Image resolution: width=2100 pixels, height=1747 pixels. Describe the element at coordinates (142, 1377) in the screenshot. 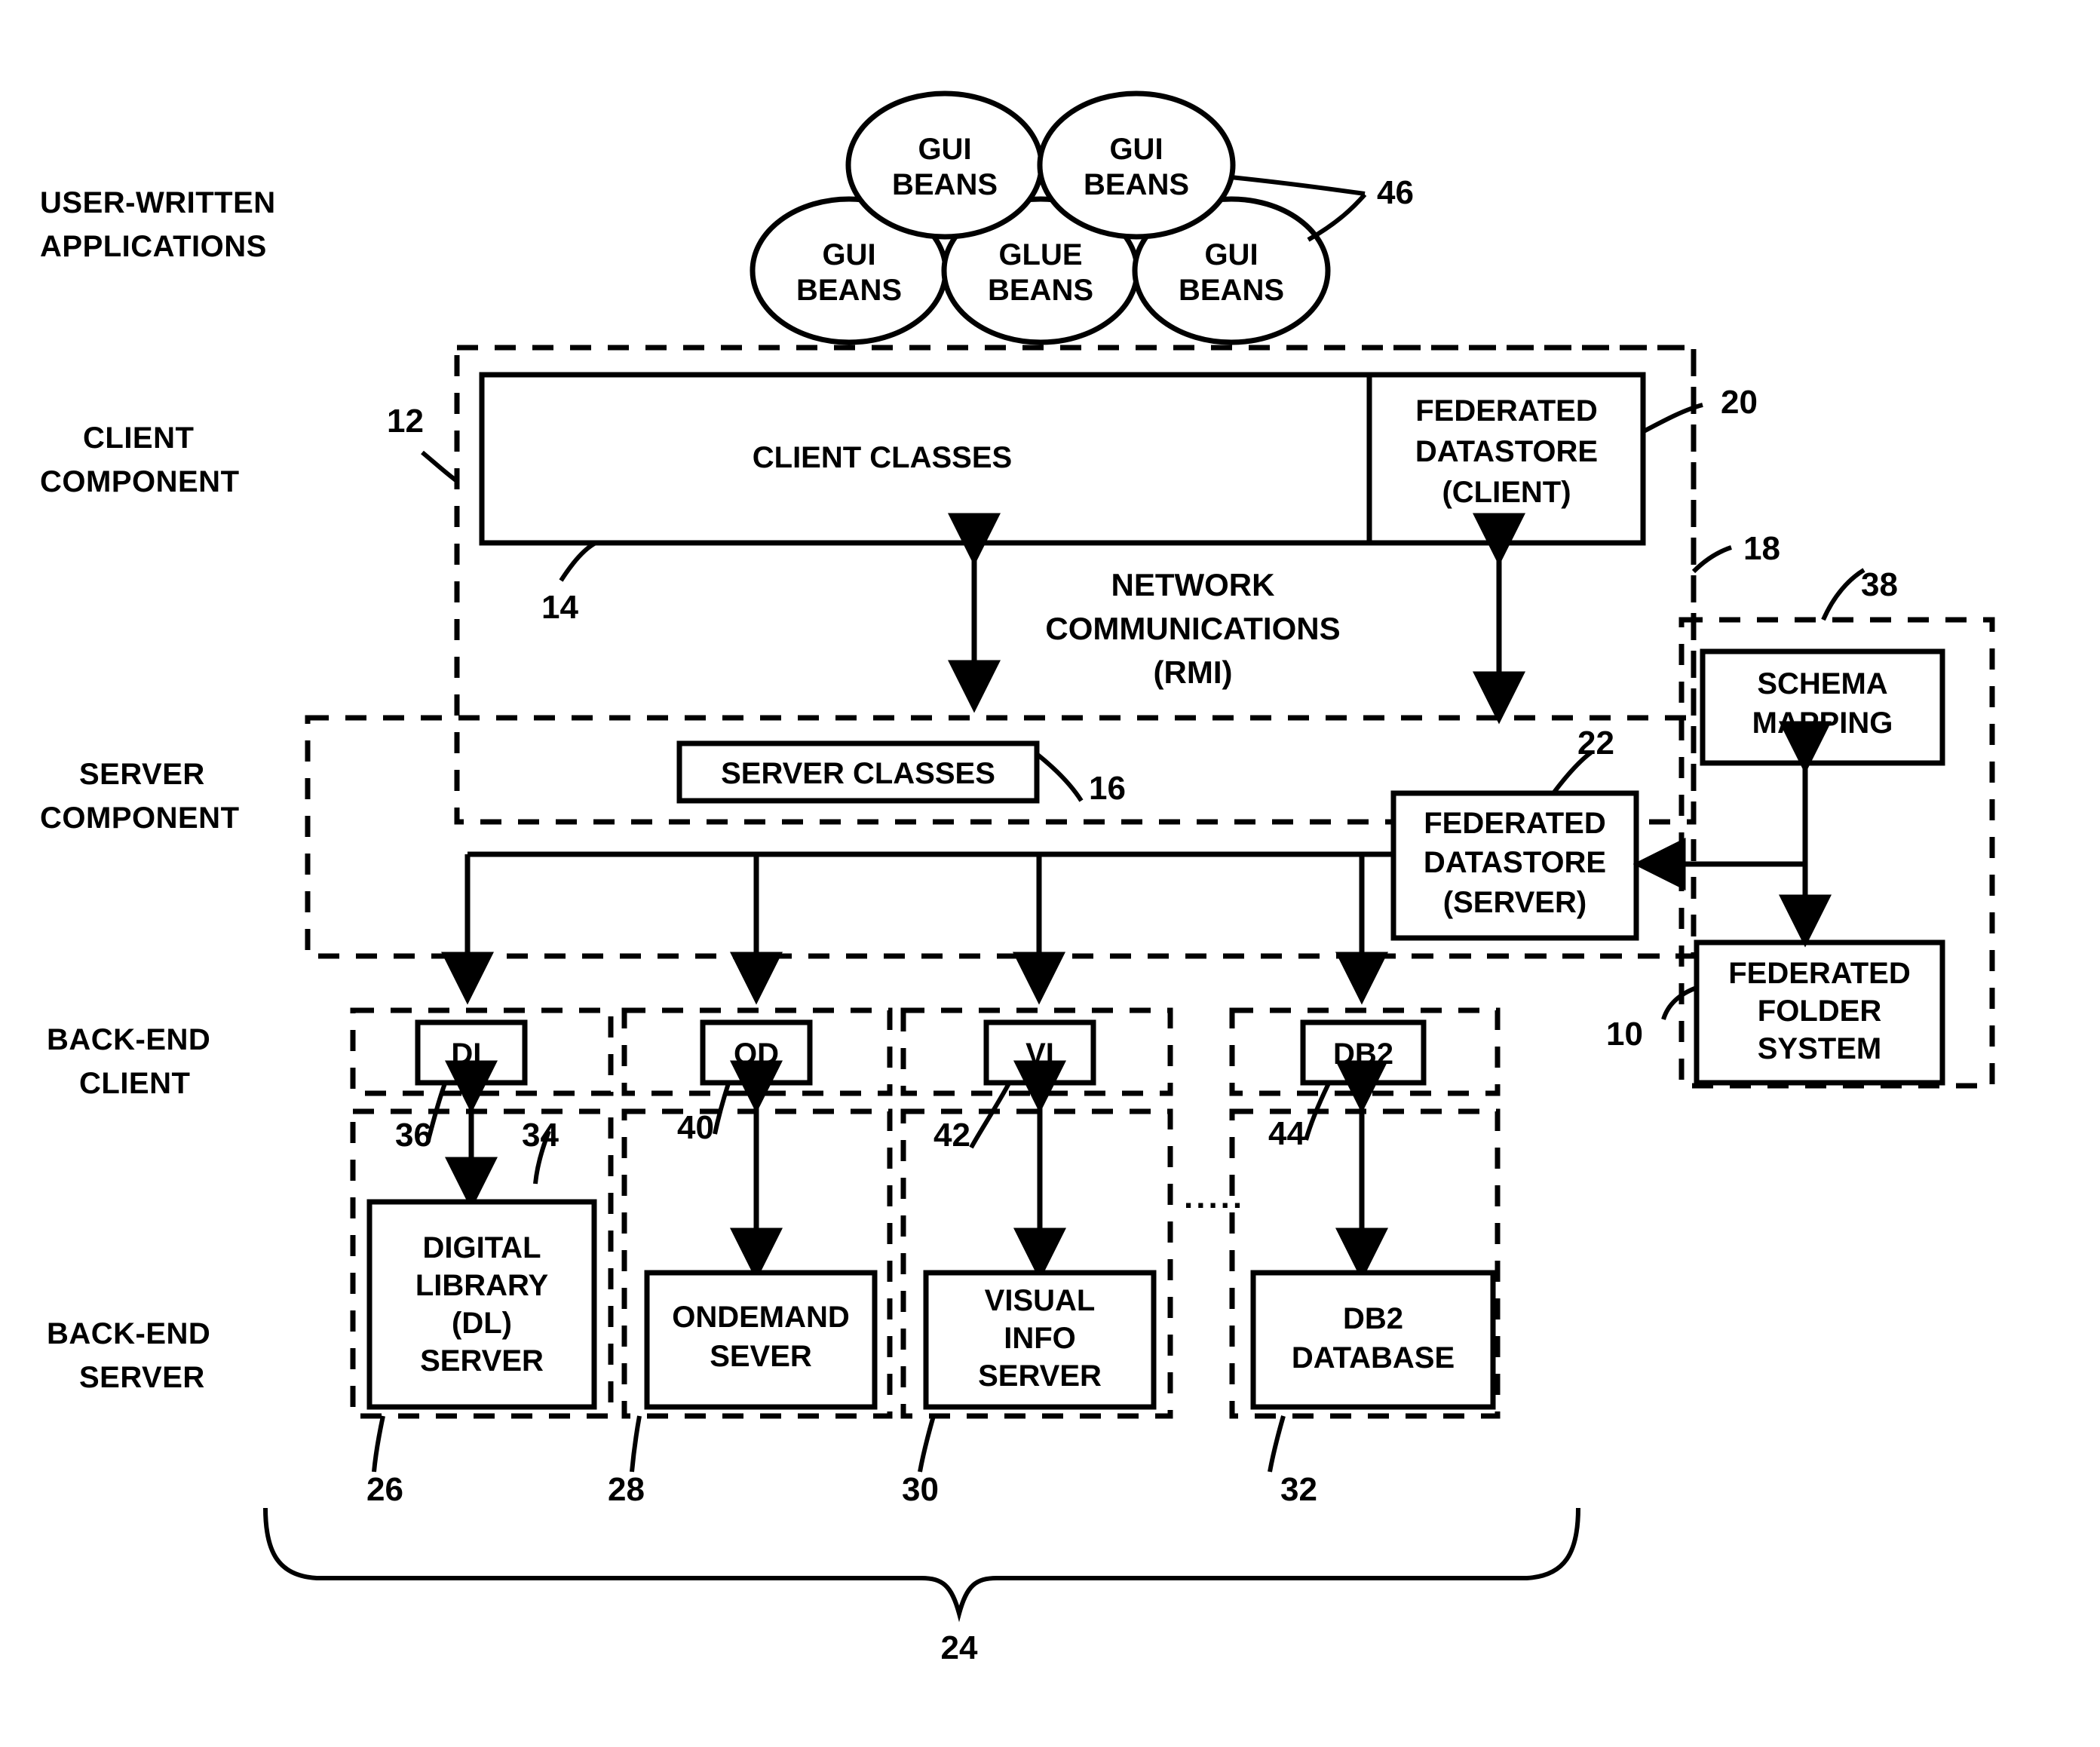

I see `row-label-line2: SERVER` at that location.